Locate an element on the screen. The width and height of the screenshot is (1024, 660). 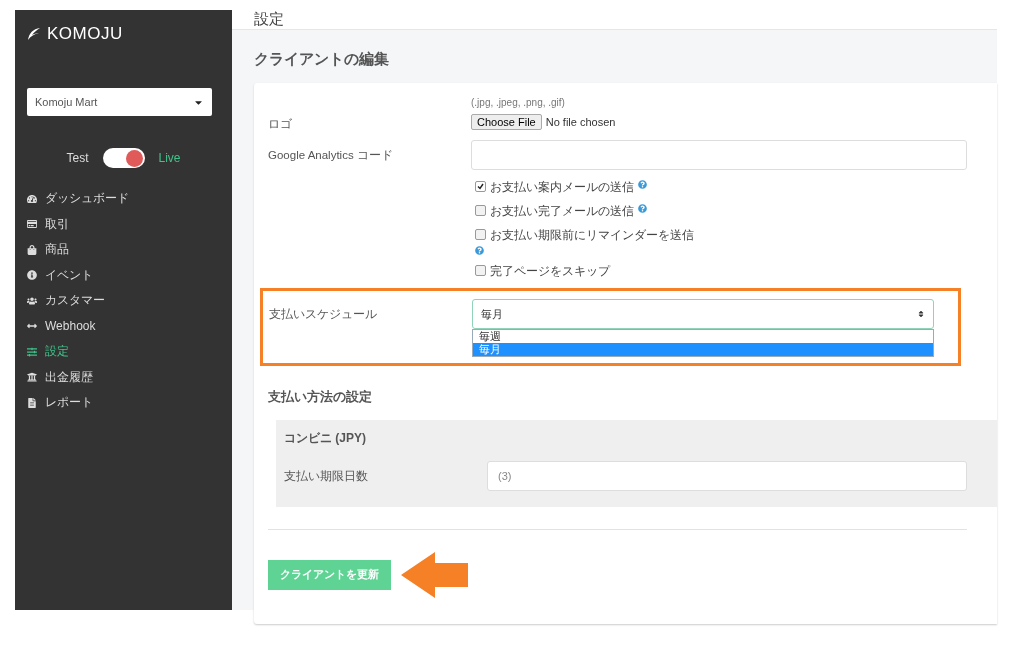
nav-item: イベント is located at coordinates (123, 275).